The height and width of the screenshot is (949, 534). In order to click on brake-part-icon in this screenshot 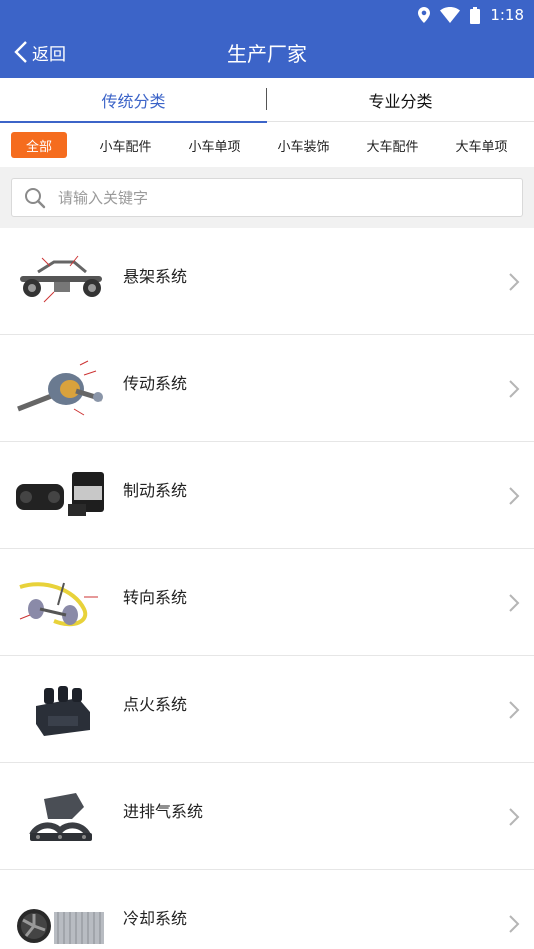, I will do `click(60, 494)`.